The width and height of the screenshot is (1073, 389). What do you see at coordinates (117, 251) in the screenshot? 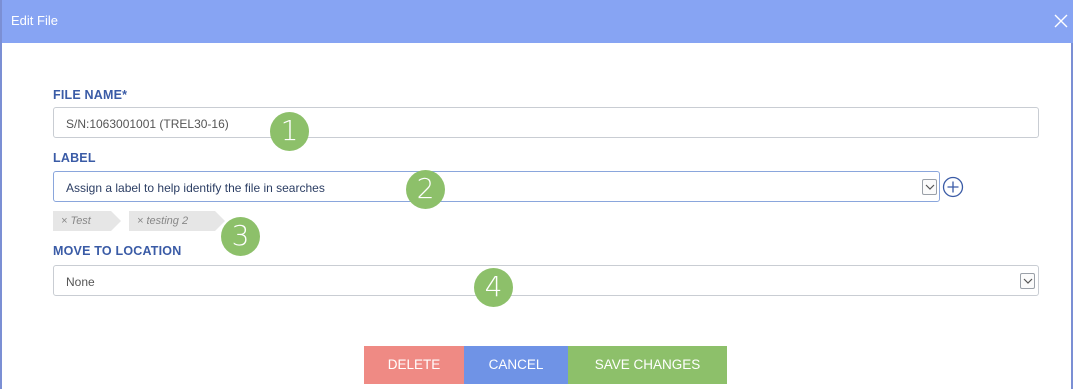
I see `location-label: MOVE TO LOCATION` at bounding box center [117, 251].